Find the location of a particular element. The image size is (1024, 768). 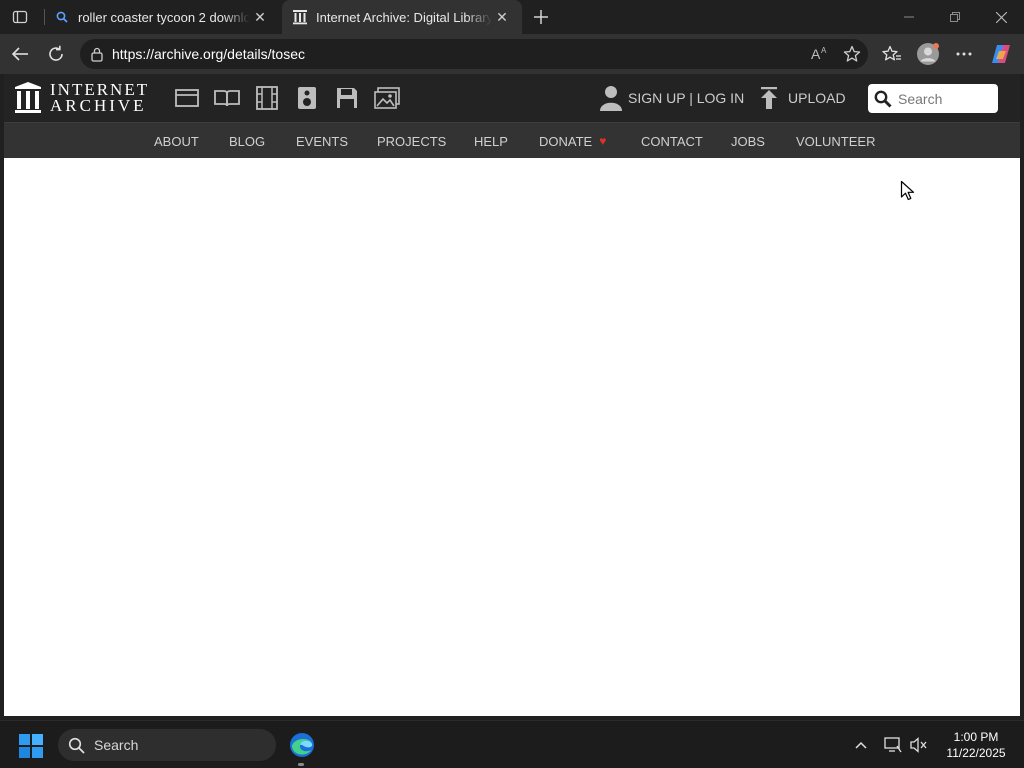

subnav-projects: PROJECTS is located at coordinates (411, 141).